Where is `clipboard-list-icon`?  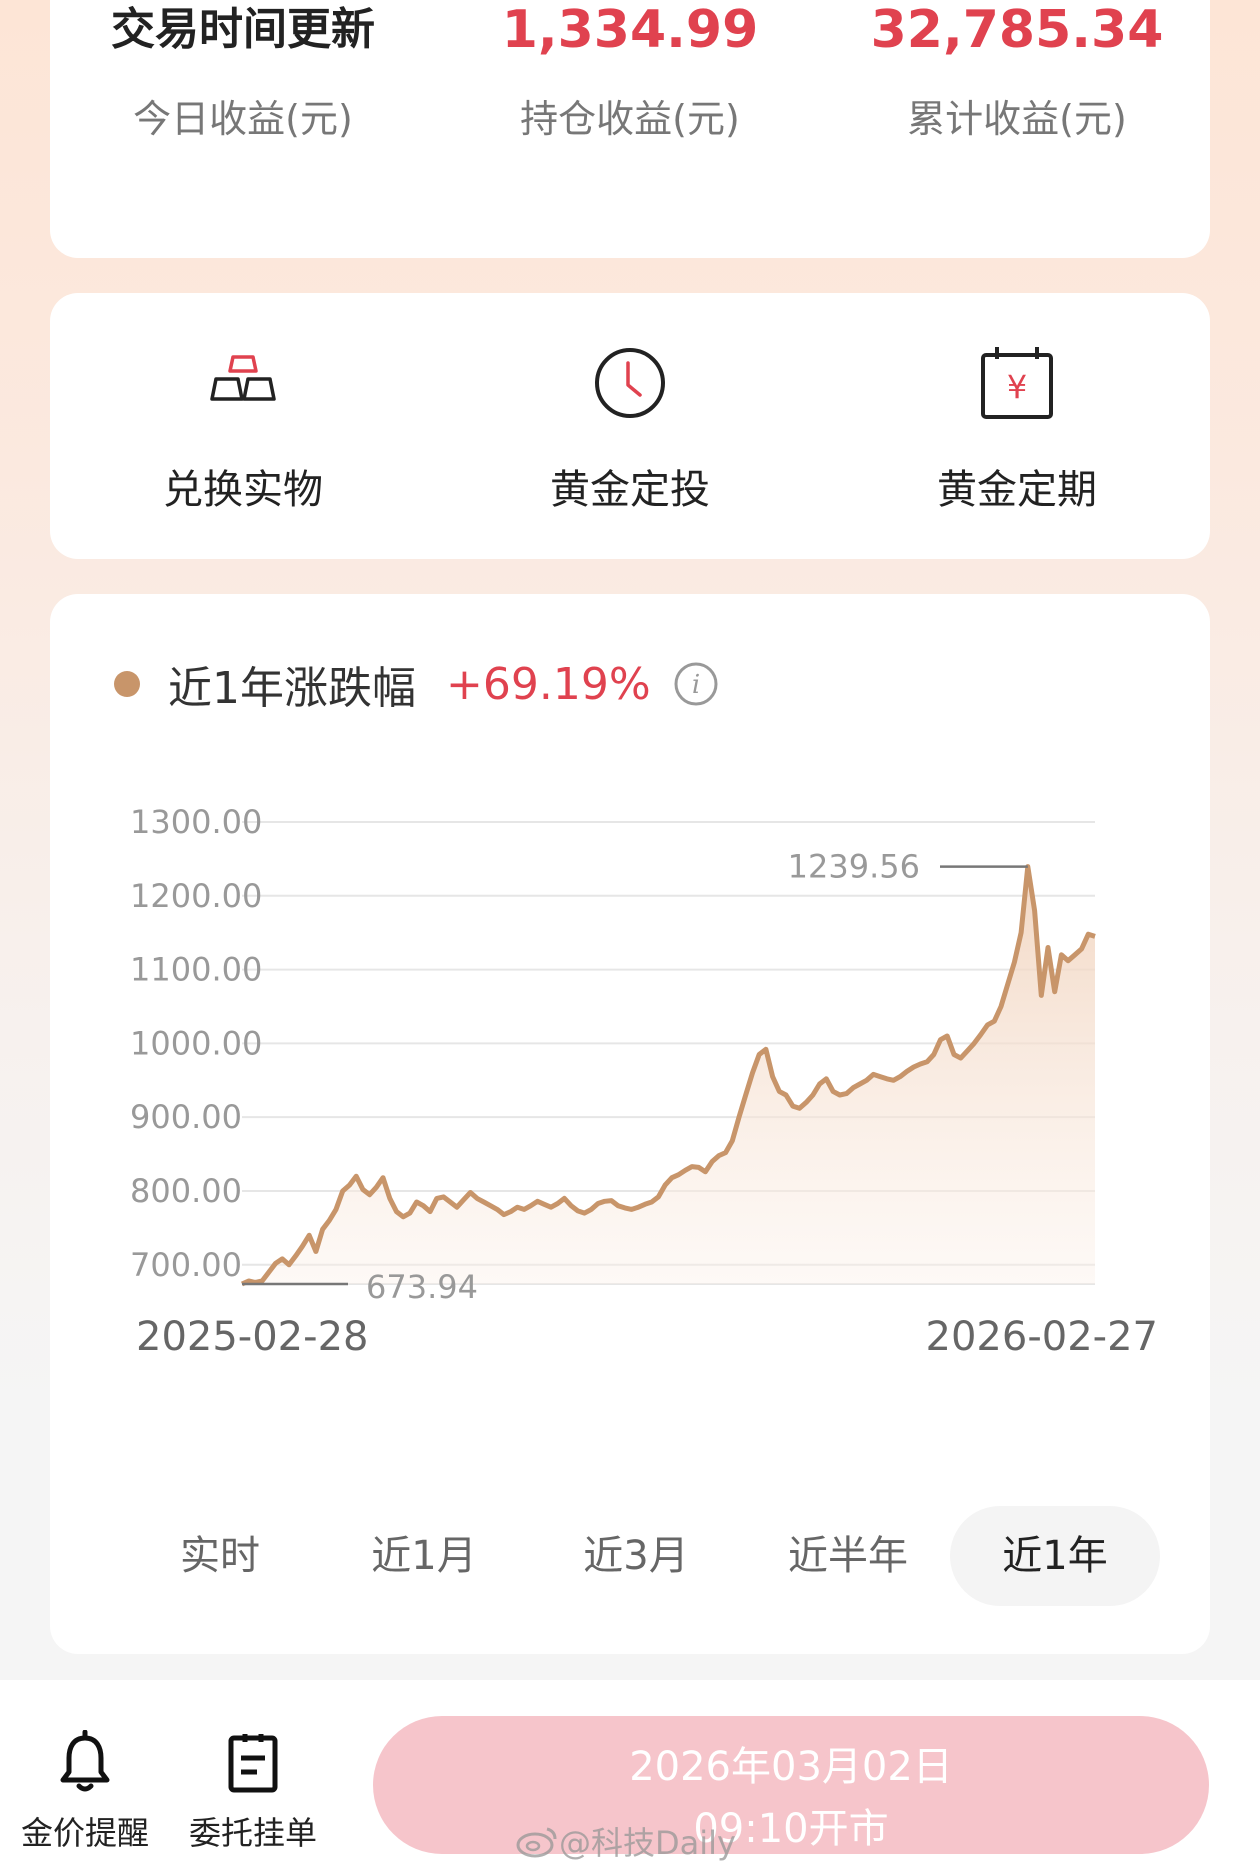
clipboard-list-icon is located at coordinates (253, 1763).